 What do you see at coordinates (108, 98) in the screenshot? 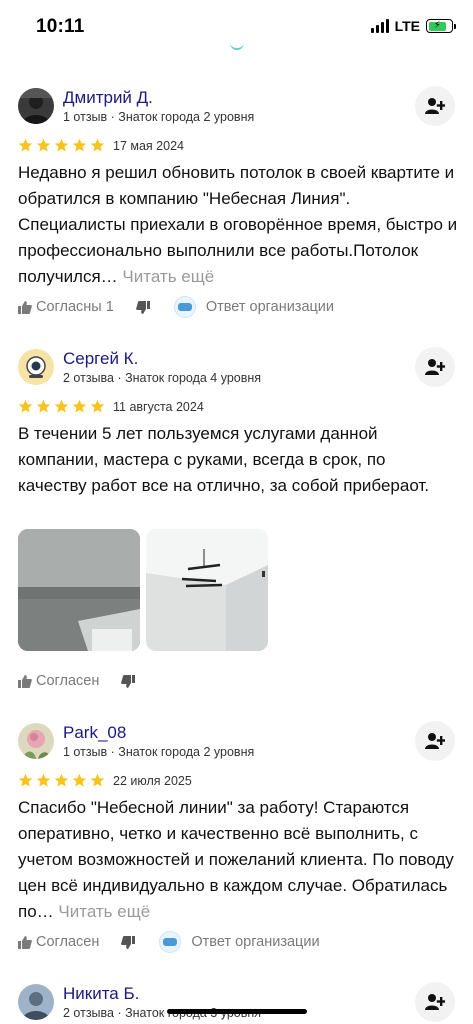
I see `author-name: Дмитрий Д.` at bounding box center [108, 98].